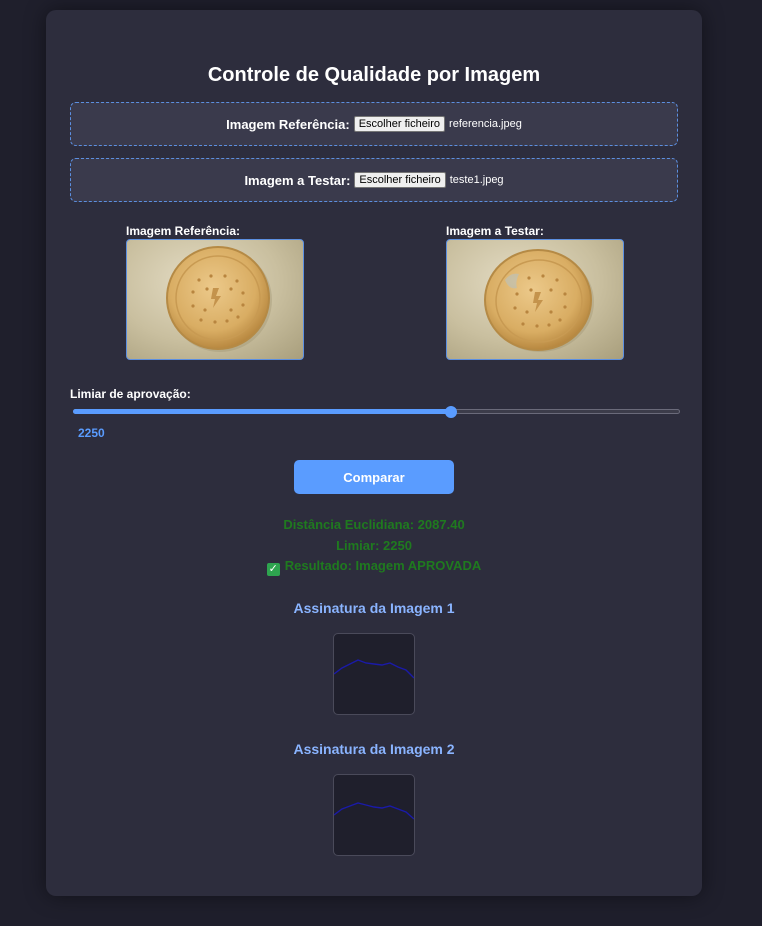  What do you see at coordinates (476, 180) in the screenshot?
I see `test-file-name: teste1.jpeg` at bounding box center [476, 180].